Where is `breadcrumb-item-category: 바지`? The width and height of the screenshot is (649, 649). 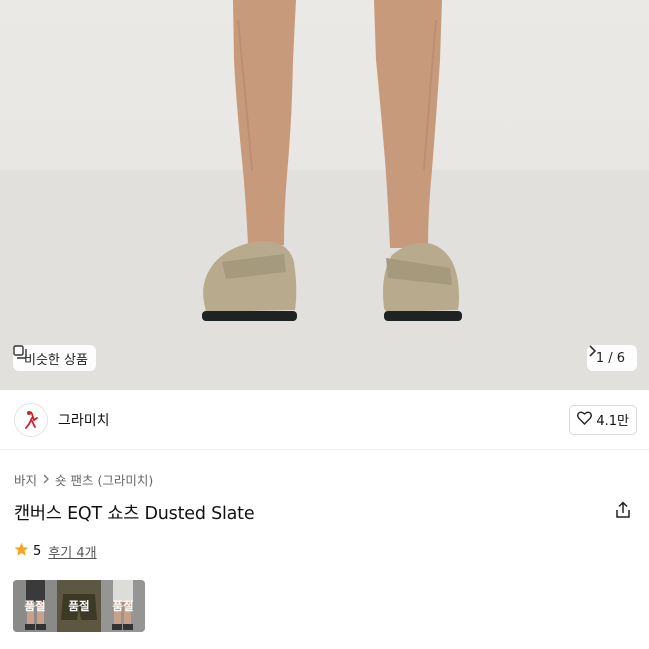
breadcrumb-item-category: 바지 is located at coordinates (25, 479).